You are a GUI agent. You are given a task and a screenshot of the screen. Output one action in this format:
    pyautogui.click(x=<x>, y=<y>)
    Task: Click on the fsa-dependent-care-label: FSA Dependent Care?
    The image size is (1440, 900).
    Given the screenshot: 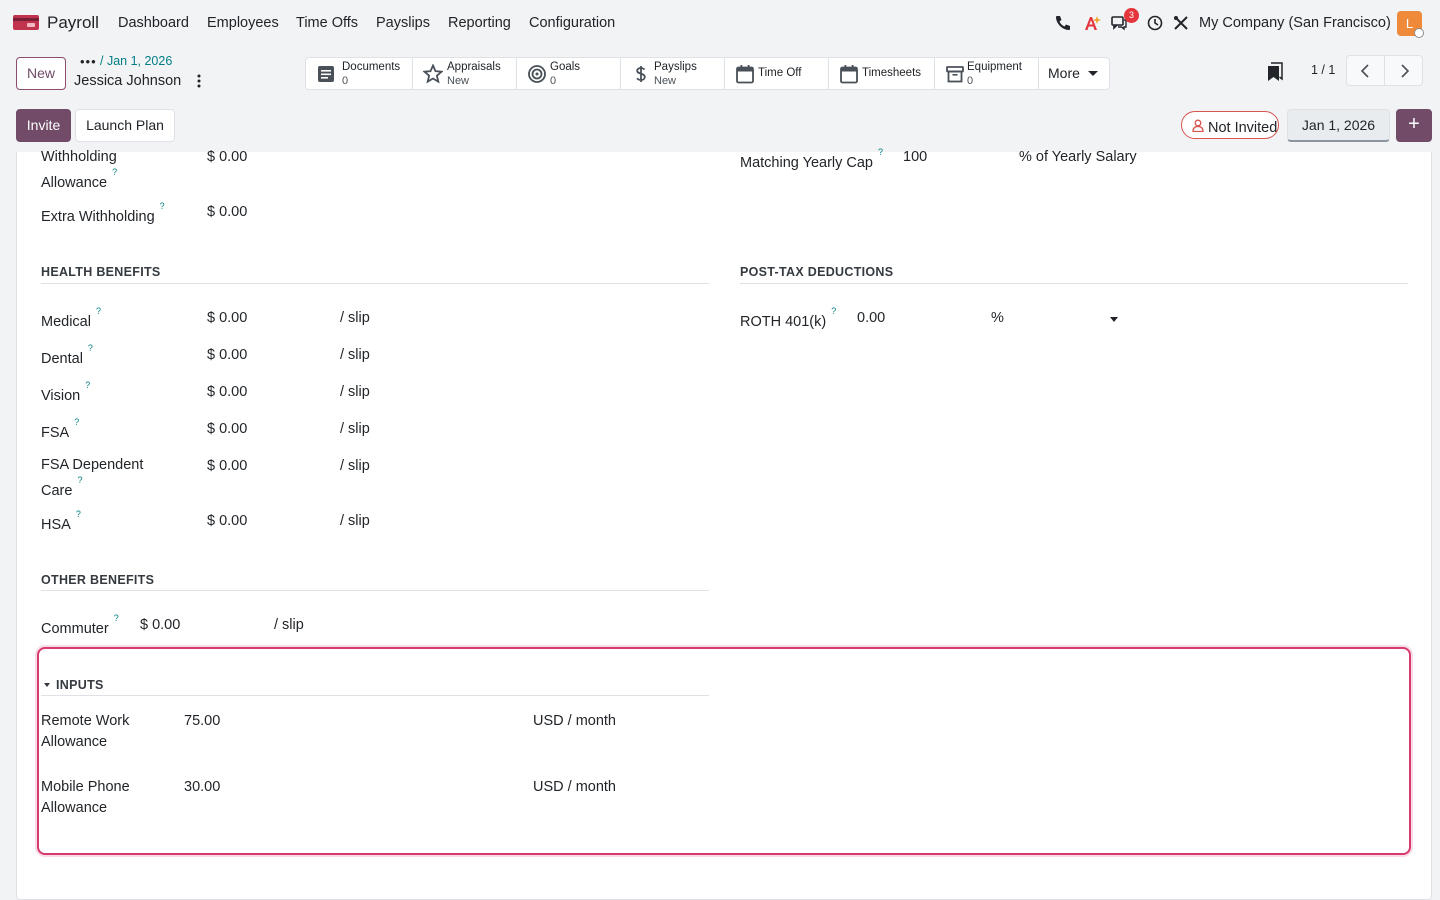 What is the action you would take?
    pyautogui.click(x=92, y=478)
    